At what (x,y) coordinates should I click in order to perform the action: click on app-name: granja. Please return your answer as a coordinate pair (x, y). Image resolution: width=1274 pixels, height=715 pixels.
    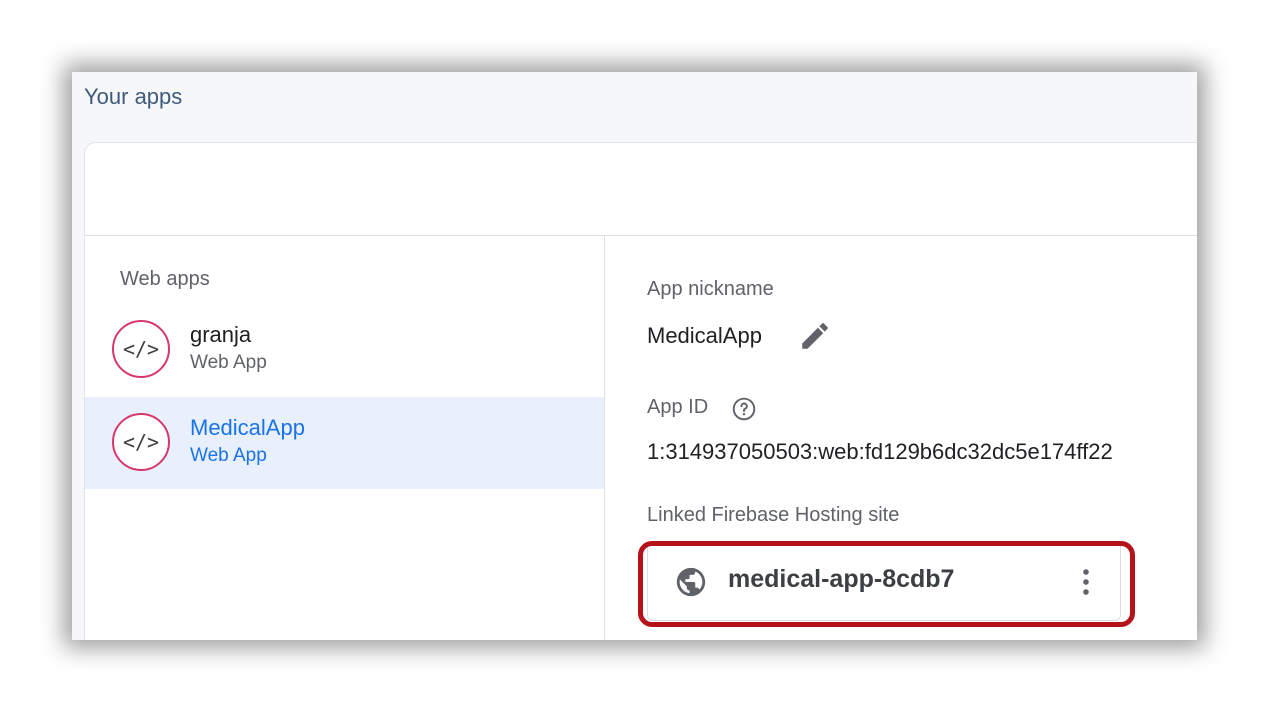
    Looking at the image, I should click on (221, 334).